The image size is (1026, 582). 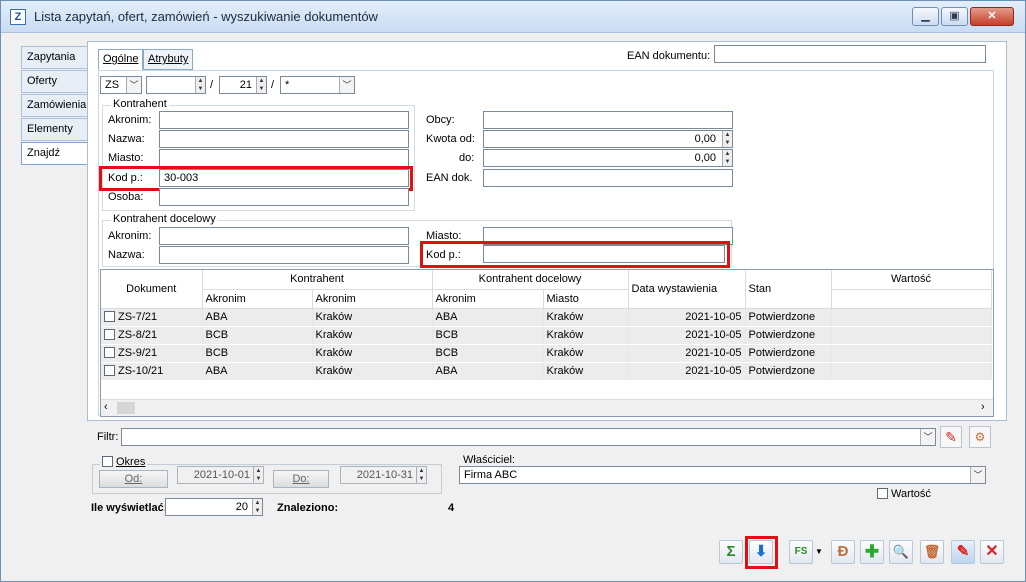 I want to click on chevron-left-icon: ‹, so click(x=106, y=407).